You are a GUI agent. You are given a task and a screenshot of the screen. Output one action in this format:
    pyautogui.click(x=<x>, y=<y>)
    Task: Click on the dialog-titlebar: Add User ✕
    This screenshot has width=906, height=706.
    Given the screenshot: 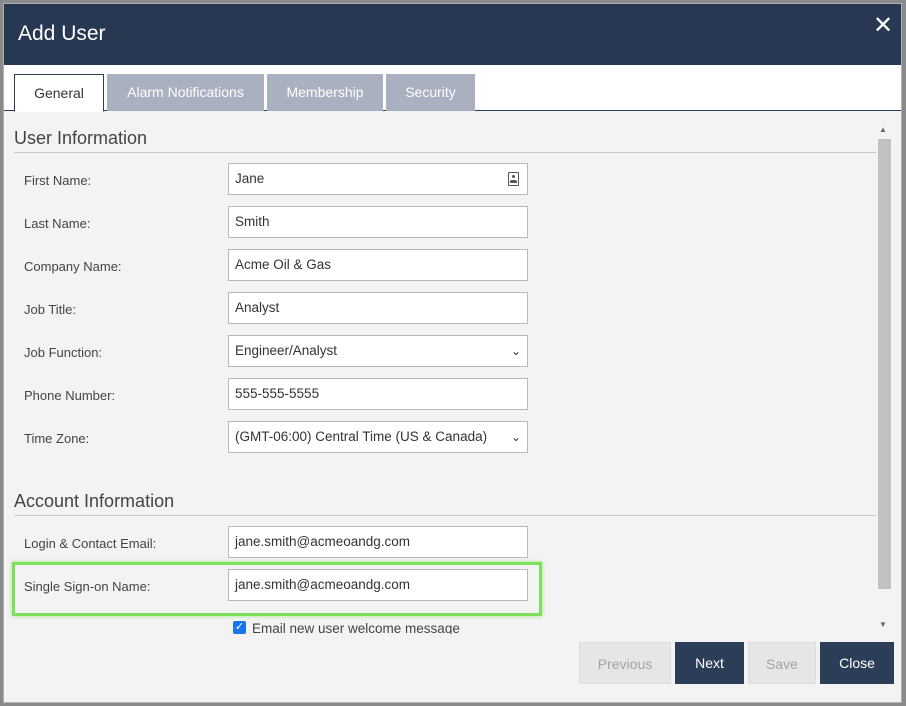 What is the action you would take?
    pyautogui.click(x=452, y=34)
    